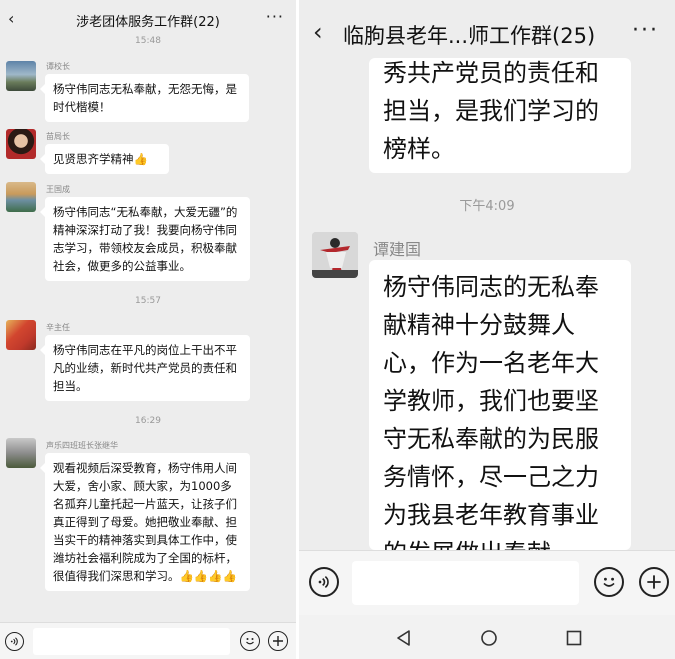 The image size is (675, 659). Describe the element at coordinates (82, 445) in the screenshot. I see `sender-name: 声乐四班班长张继华` at that location.